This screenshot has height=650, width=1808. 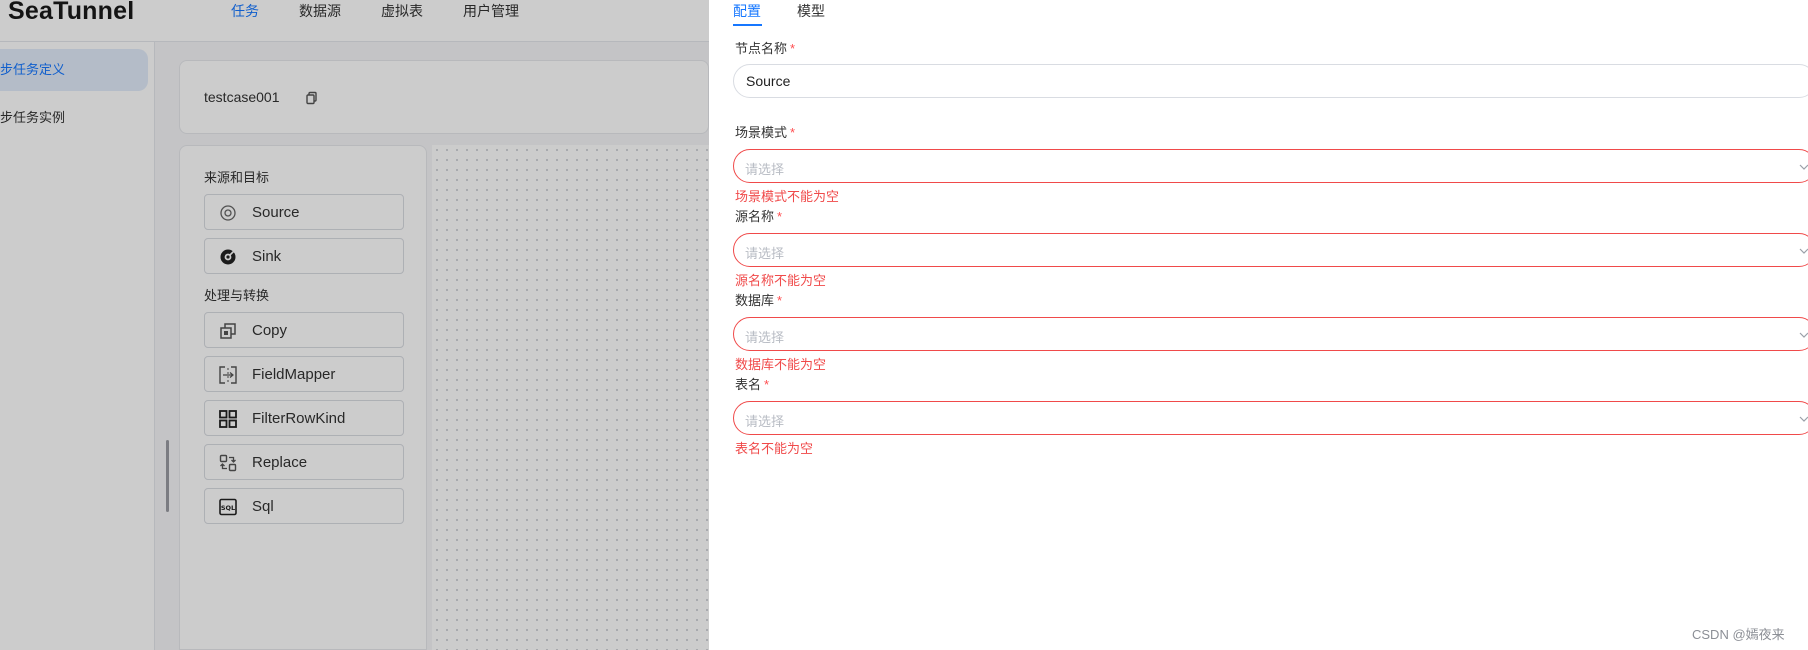 I want to click on scene-mode-select: 请选择, so click(x=1270, y=166).